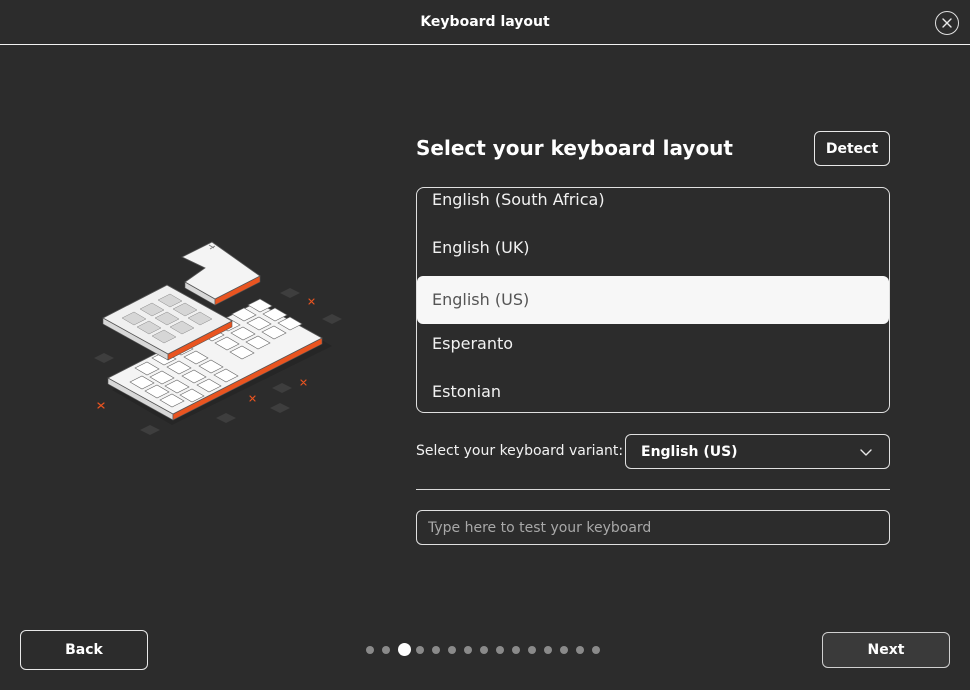 This screenshot has width=970, height=690. I want to click on page-heading: Select your keyboard layout, so click(574, 148).